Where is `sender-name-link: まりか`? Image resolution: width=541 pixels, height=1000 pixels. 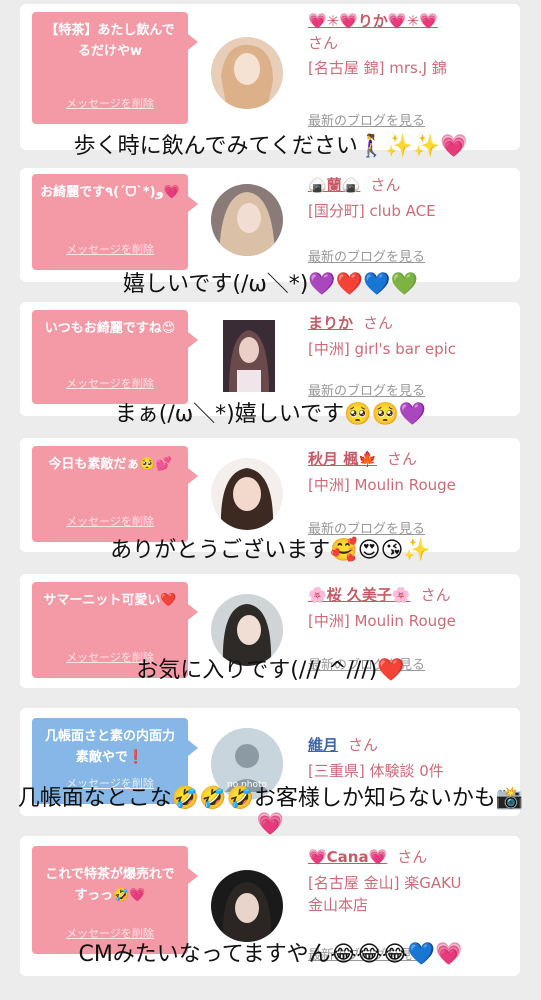 sender-name-link: まりか is located at coordinates (330, 323).